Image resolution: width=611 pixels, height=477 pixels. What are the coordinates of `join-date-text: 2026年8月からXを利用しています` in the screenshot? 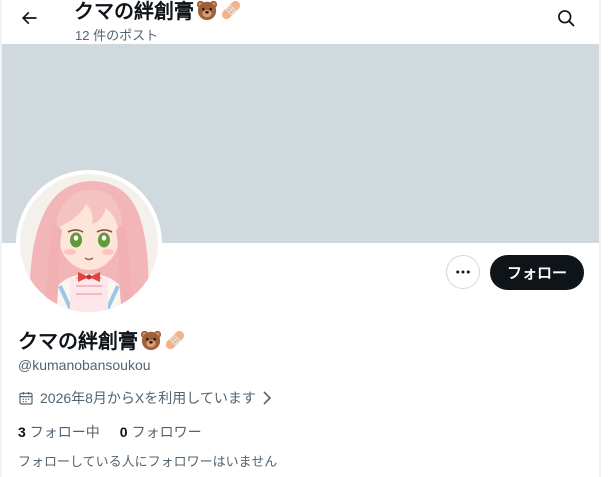 It's located at (148, 398).